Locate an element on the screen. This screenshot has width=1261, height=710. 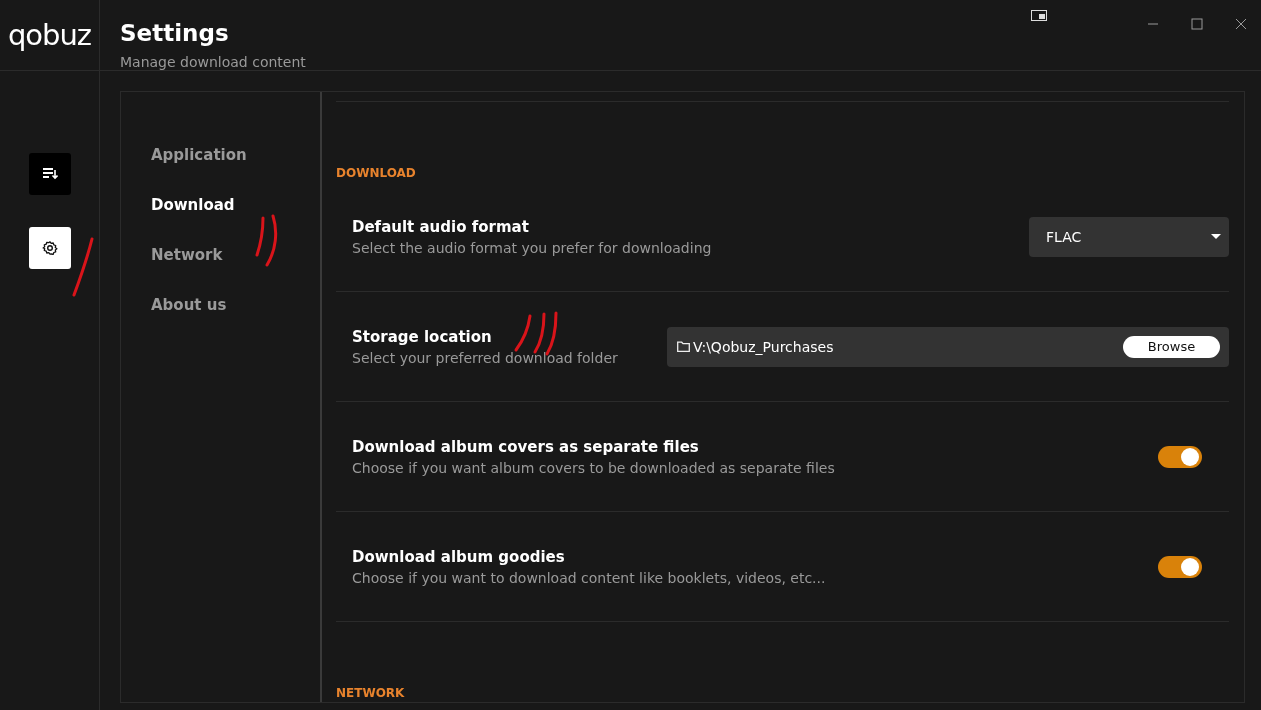
dropdown-value: FLAC is located at coordinates (1064, 236).